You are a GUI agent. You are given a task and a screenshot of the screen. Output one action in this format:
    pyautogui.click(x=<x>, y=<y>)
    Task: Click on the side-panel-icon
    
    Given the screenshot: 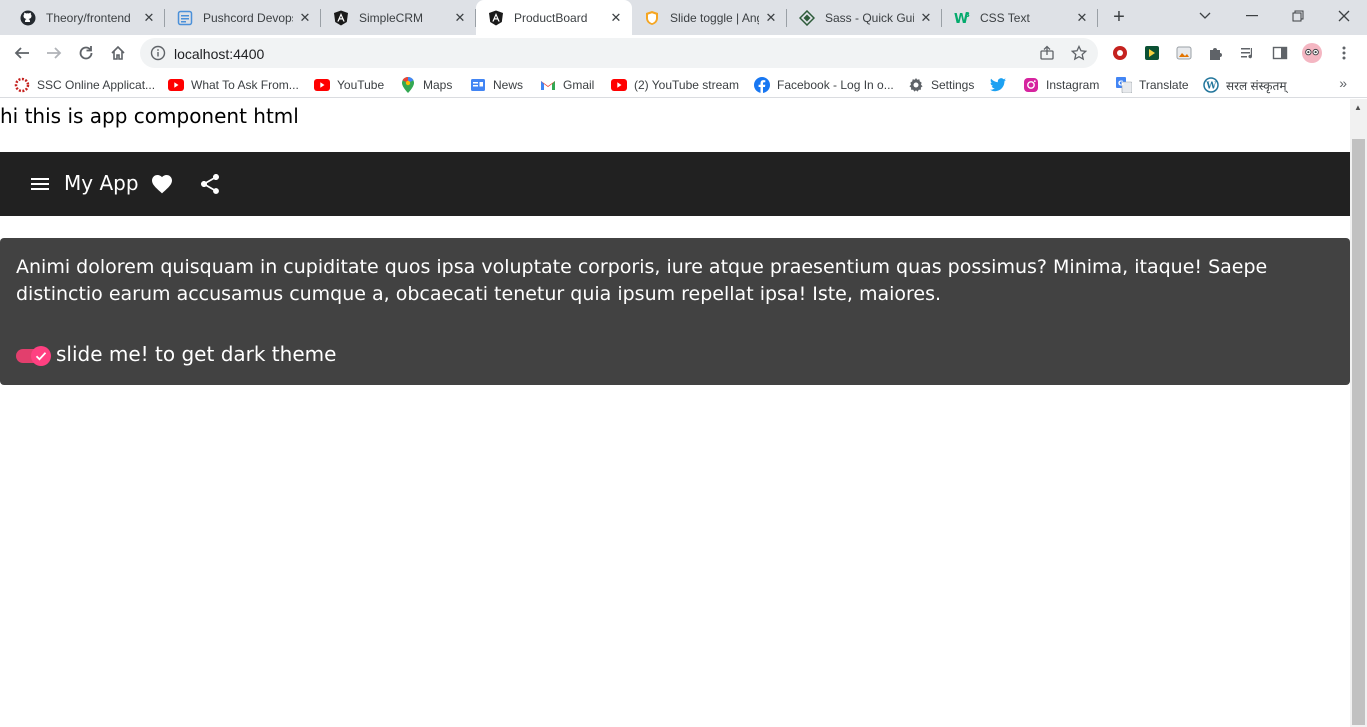 What is the action you would take?
    pyautogui.click(x=1280, y=53)
    